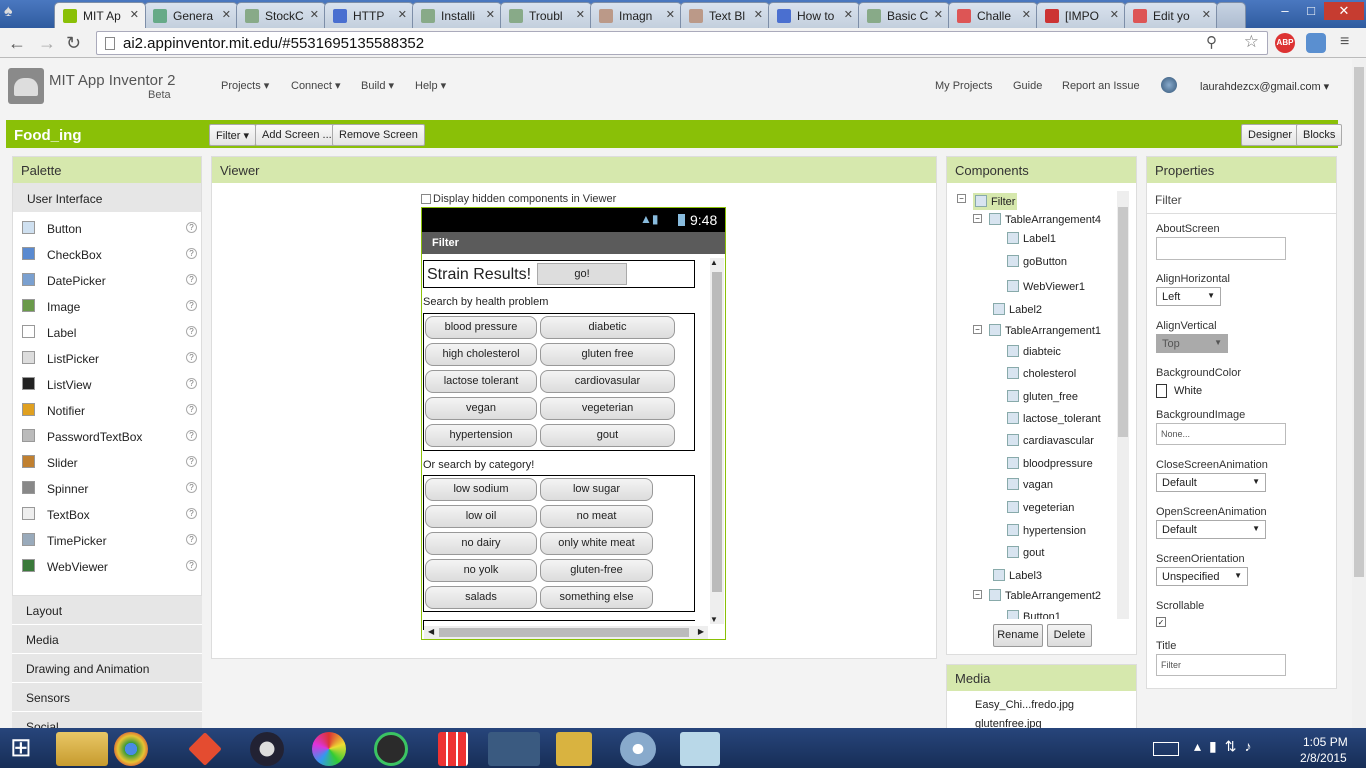 The height and width of the screenshot is (768, 1366). What do you see at coordinates (107, 197) in the screenshot?
I see `user-interface-category: User Interface` at bounding box center [107, 197].